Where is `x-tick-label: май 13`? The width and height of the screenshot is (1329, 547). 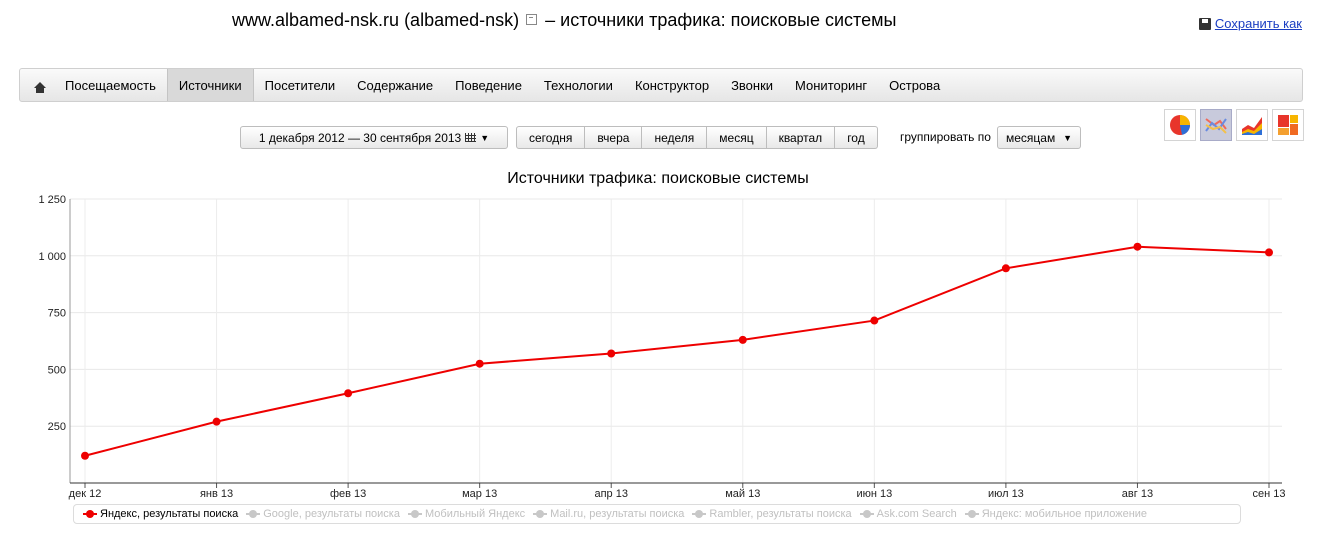 x-tick-label: май 13 is located at coordinates (742, 494).